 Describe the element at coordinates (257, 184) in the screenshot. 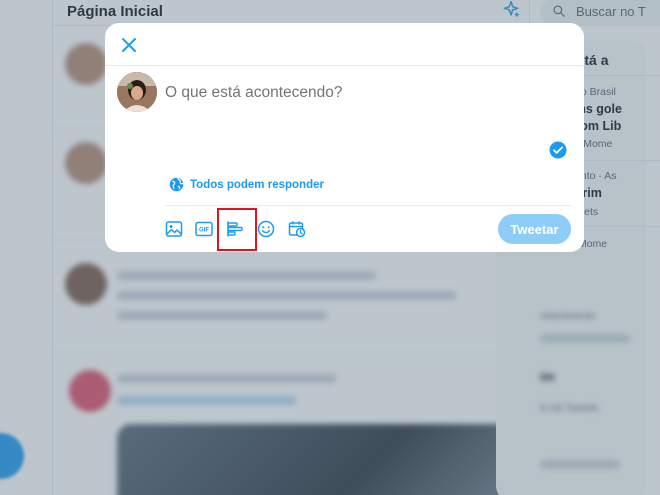

I see `reply-setting-label: Todos podem responder` at that location.